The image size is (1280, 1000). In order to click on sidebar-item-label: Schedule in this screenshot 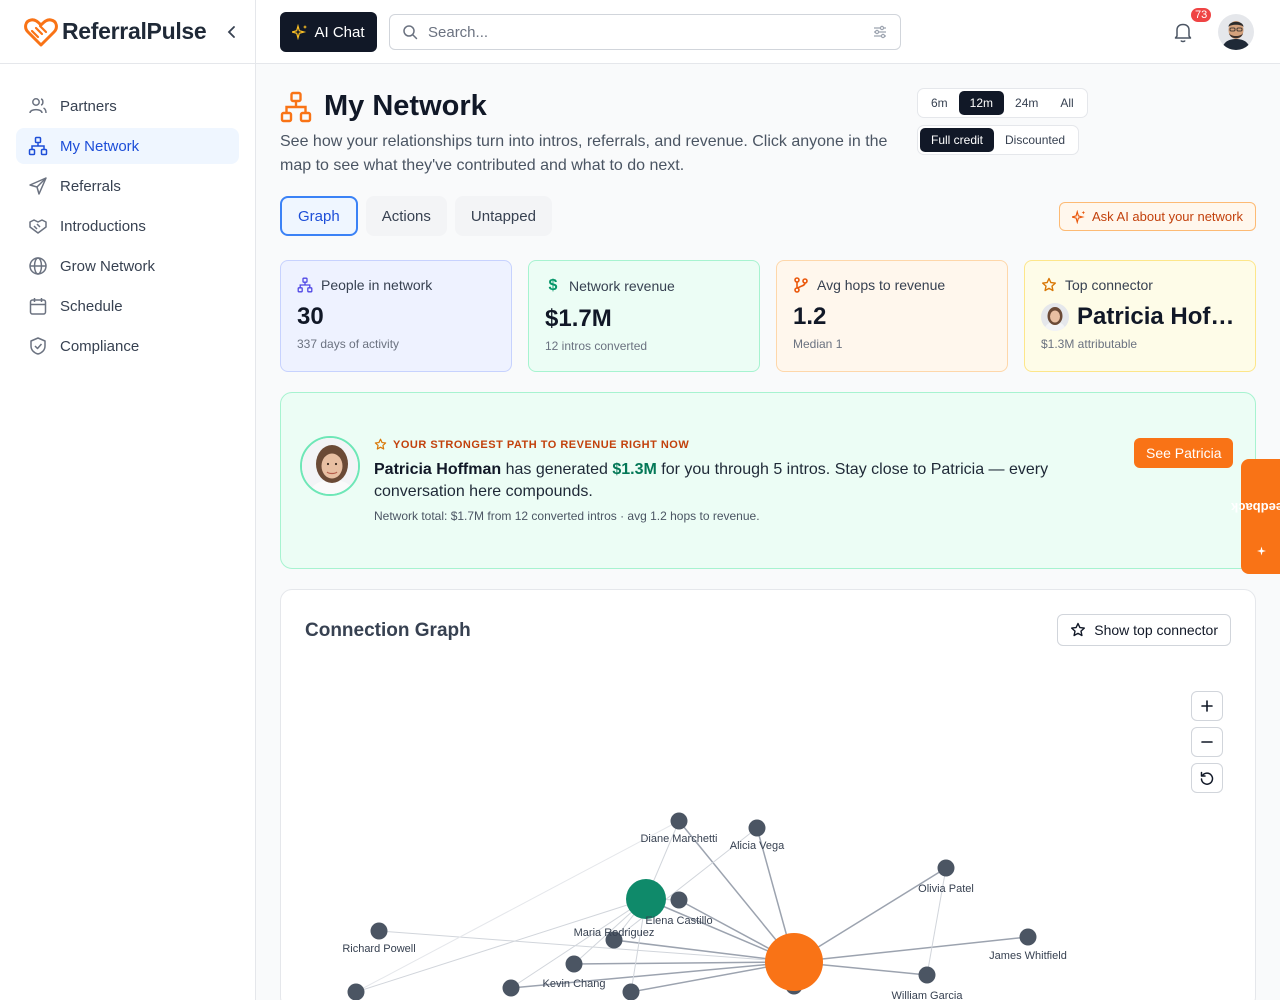, I will do `click(91, 306)`.